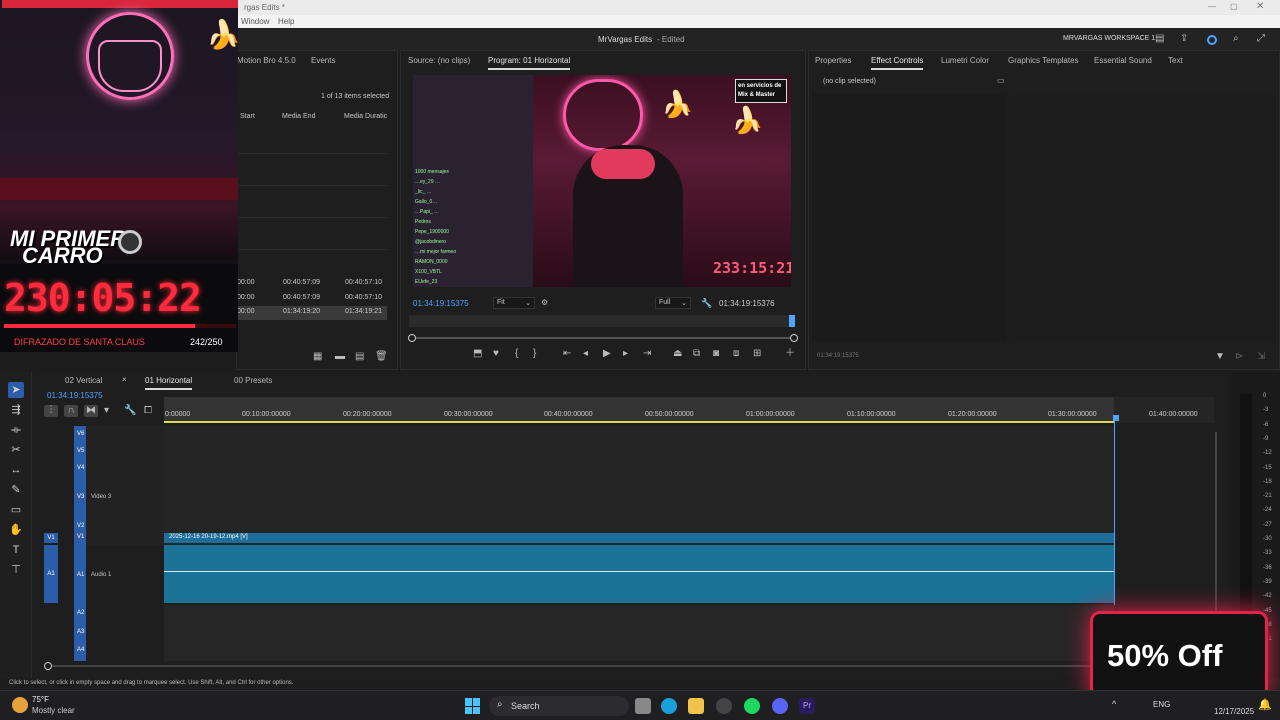 The image size is (1280, 720). What do you see at coordinates (1261, 39) in the screenshot?
I see `fullscreen-icon: ⤢` at bounding box center [1261, 39].